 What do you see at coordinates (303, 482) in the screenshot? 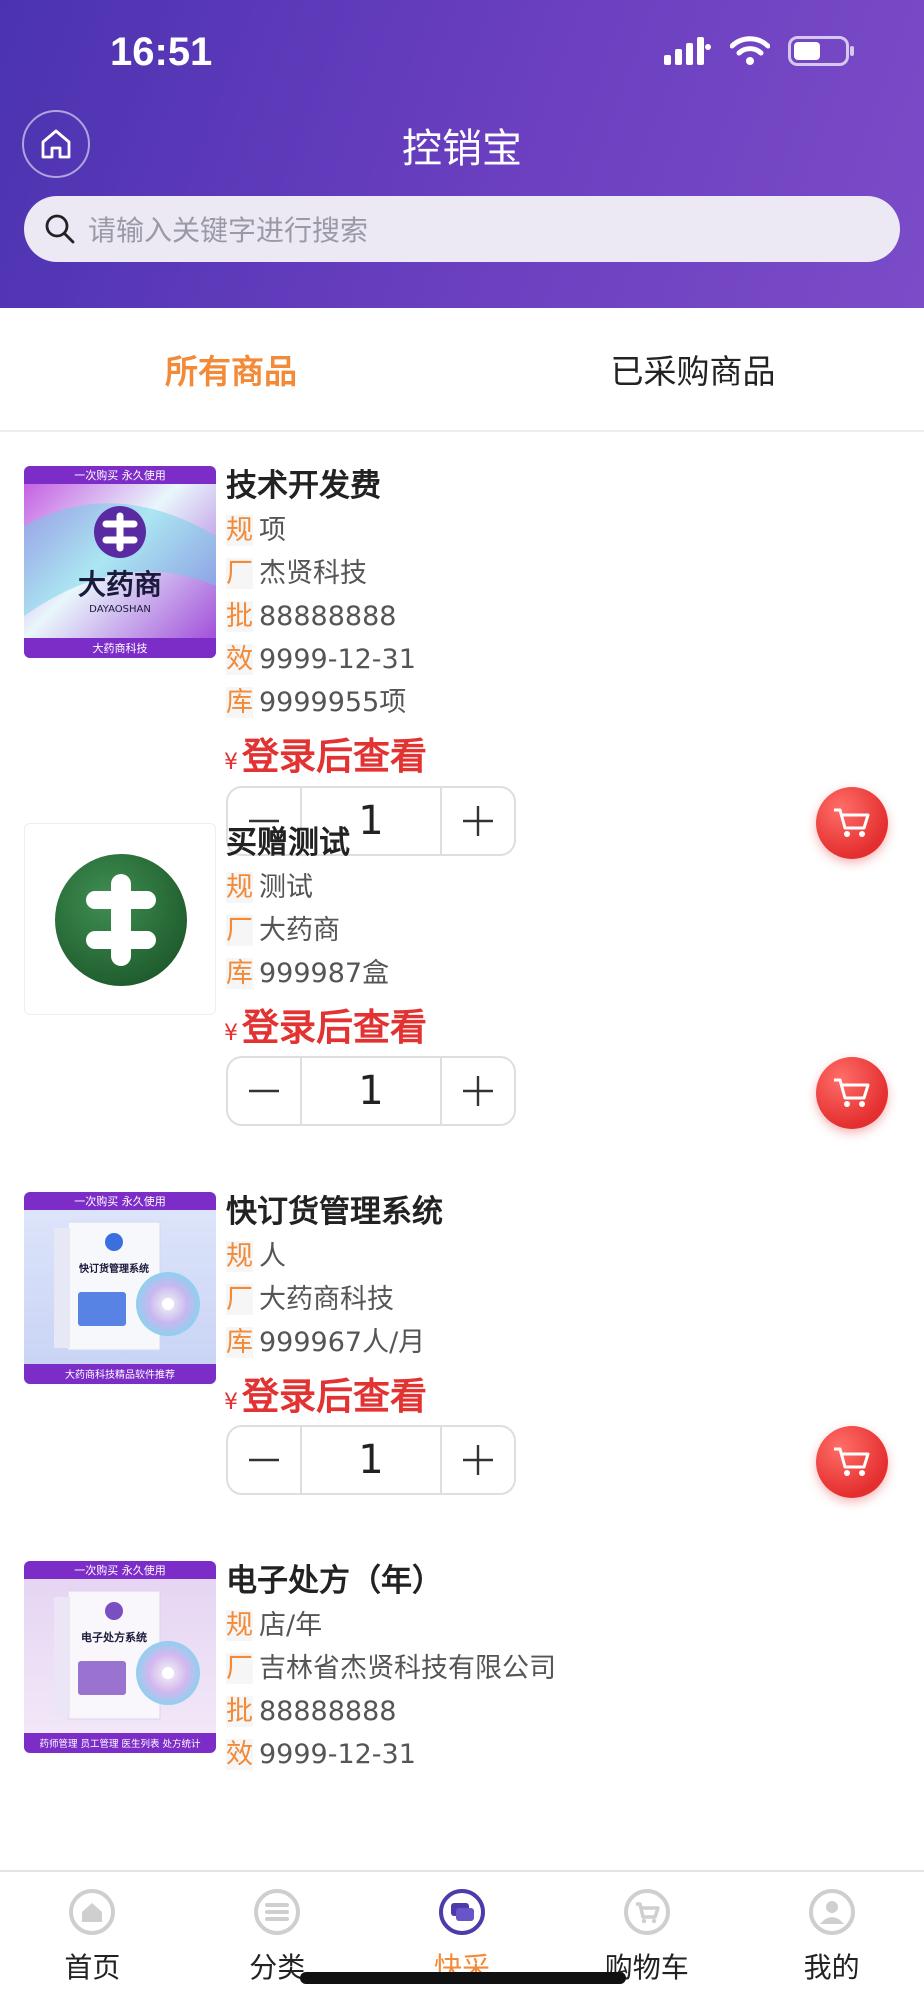
I see `product-name: 技术开发费` at bounding box center [303, 482].